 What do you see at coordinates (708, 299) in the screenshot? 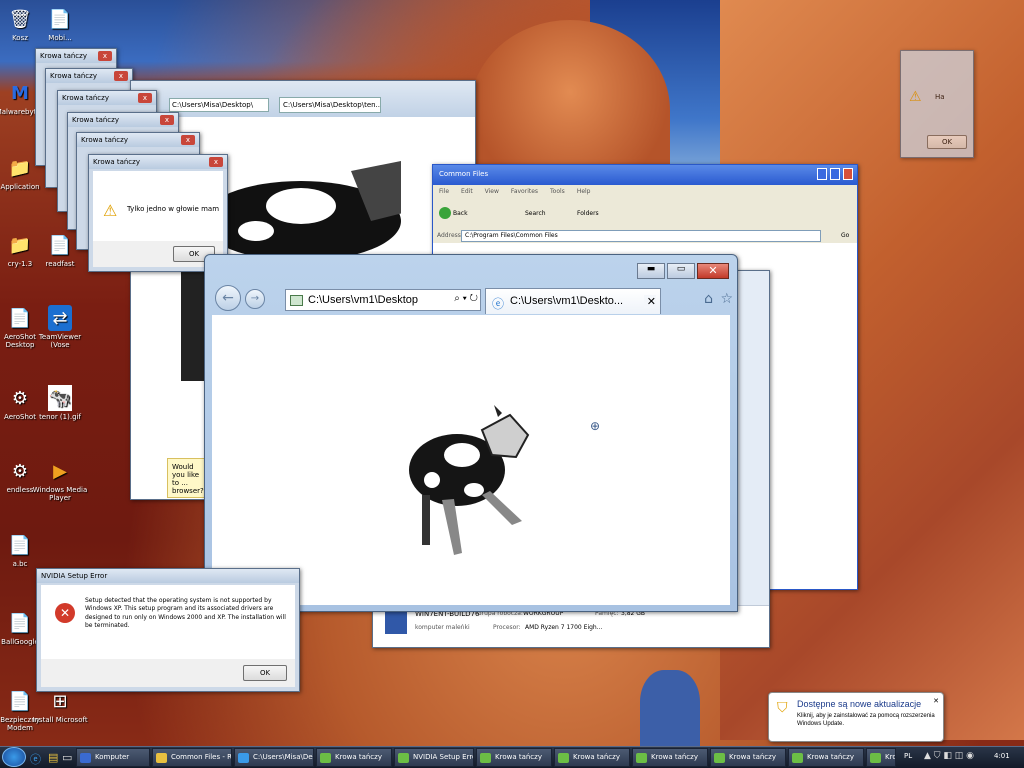
I see `home-icon: ⌂` at bounding box center [708, 299].